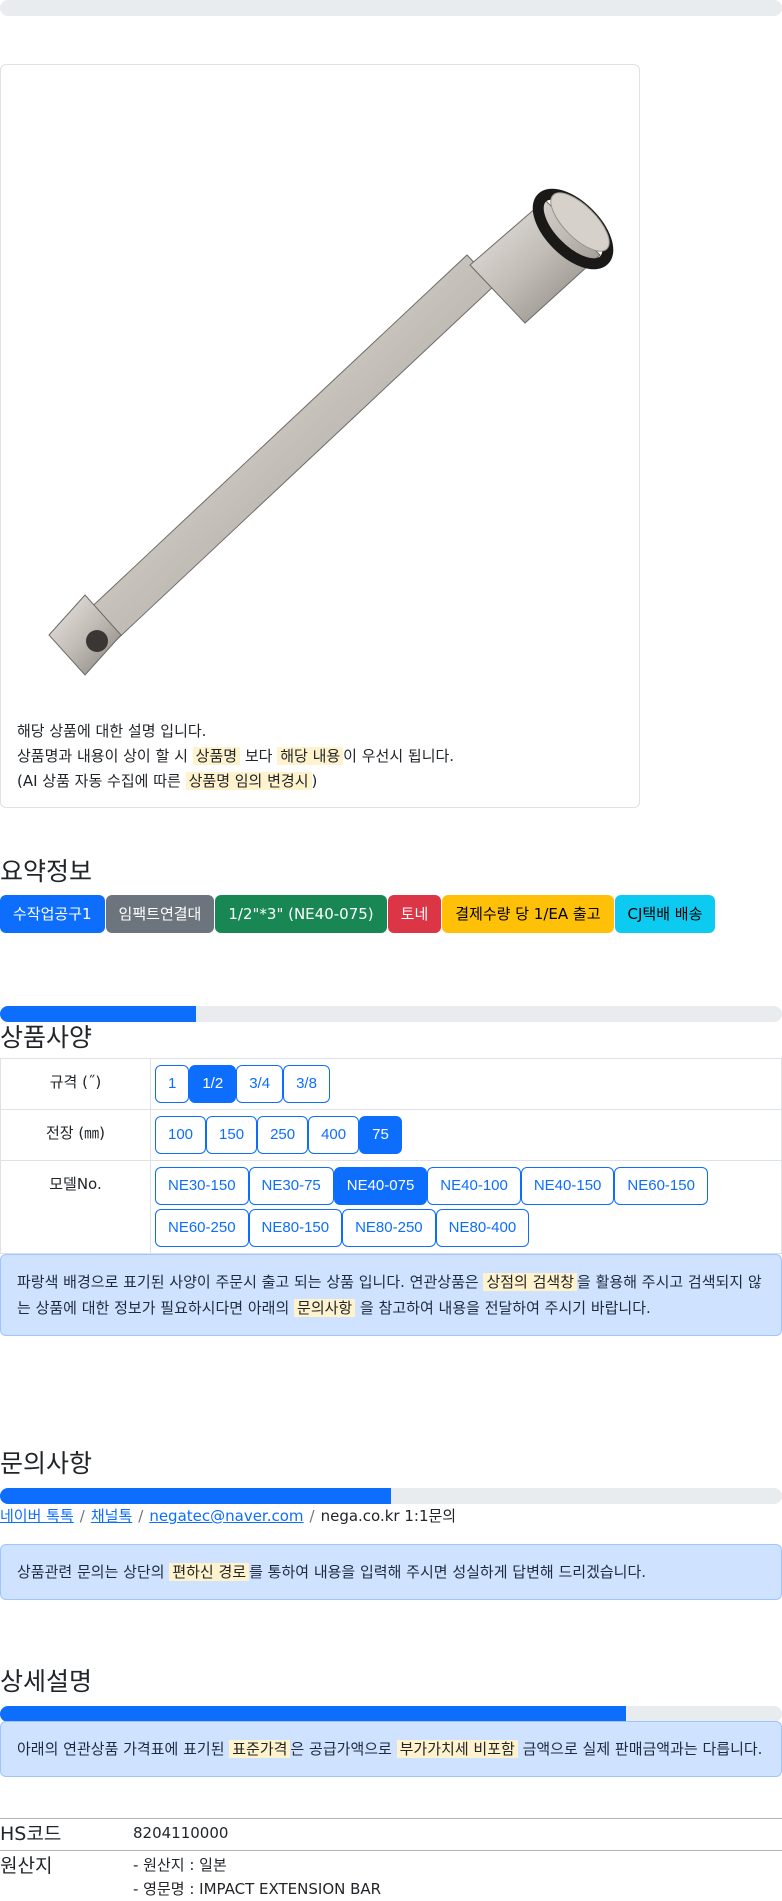 The height and width of the screenshot is (1901, 782). What do you see at coordinates (216, 756) in the screenshot?
I see `highlight-product-name: 상품명` at bounding box center [216, 756].